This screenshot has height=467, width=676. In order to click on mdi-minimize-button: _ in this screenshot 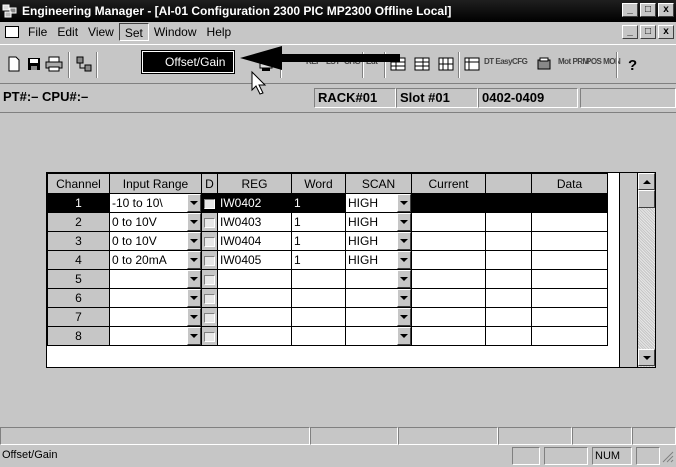, I will do `click(630, 32)`.